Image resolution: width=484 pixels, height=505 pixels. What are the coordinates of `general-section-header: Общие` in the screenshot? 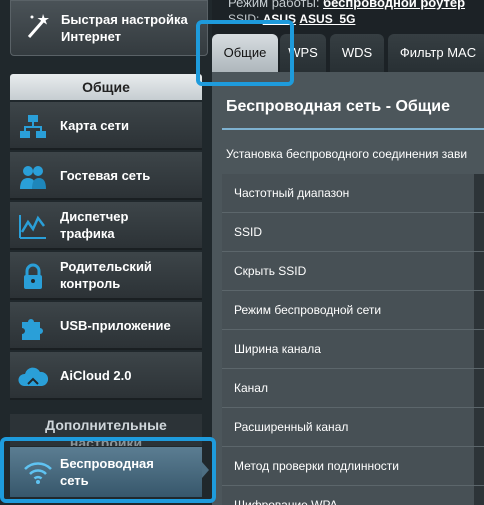 It's located at (106, 87).